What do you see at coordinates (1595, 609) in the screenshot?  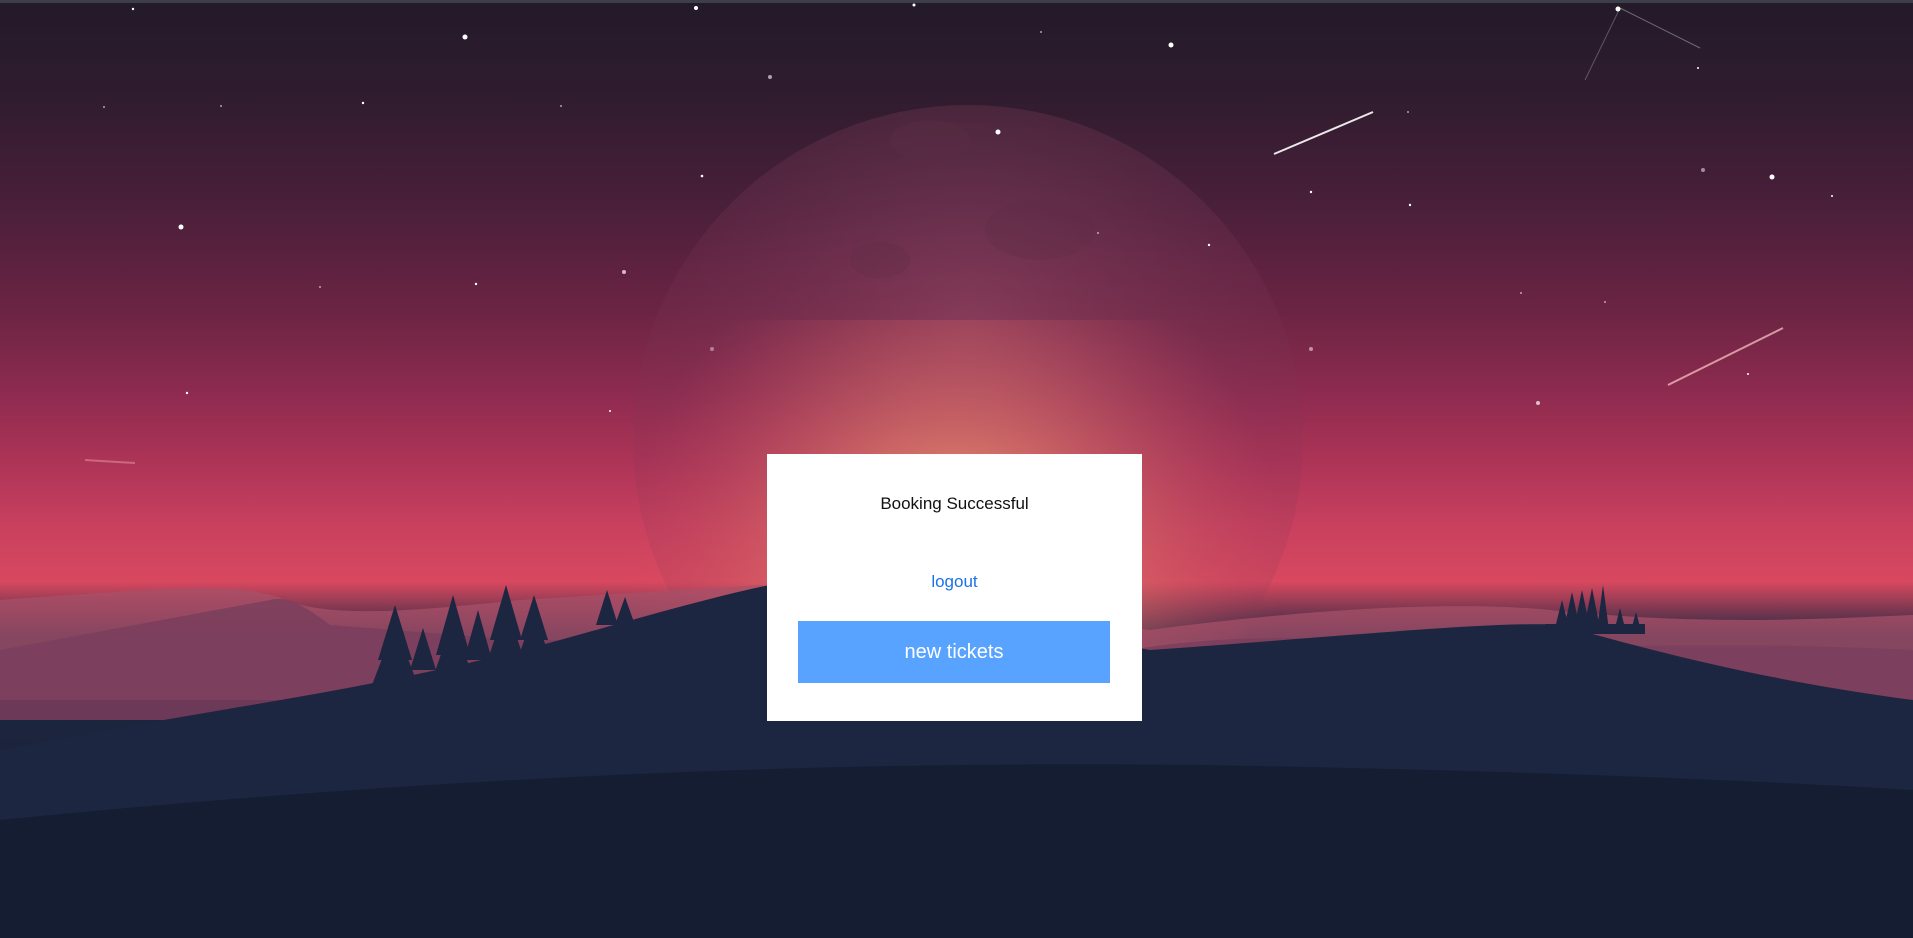 I see `trees-right` at bounding box center [1595, 609].